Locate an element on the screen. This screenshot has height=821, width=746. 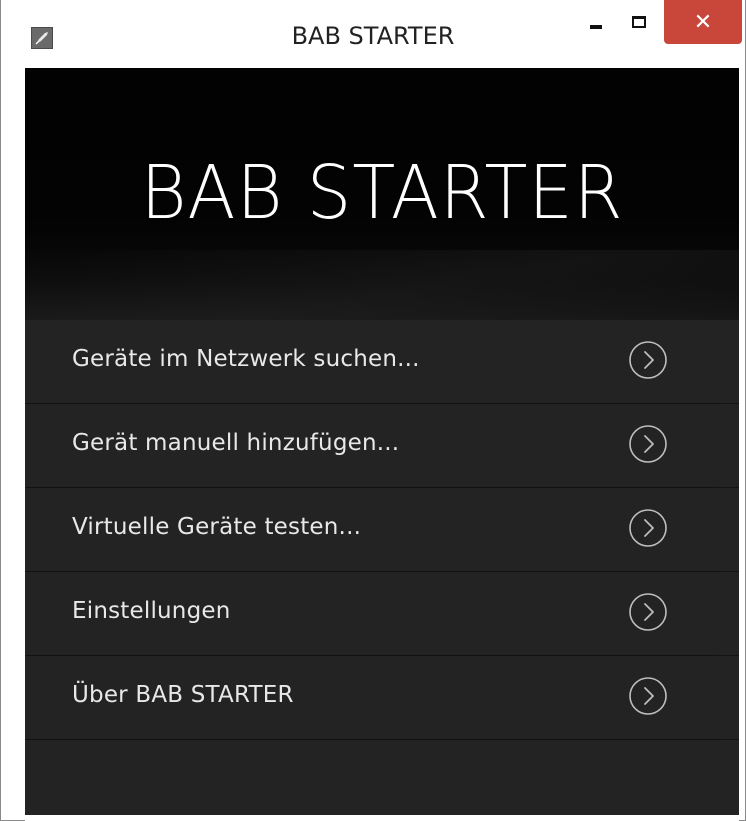
menu-item-label: Über BAB STARTER is located at coordinates (183, 695).